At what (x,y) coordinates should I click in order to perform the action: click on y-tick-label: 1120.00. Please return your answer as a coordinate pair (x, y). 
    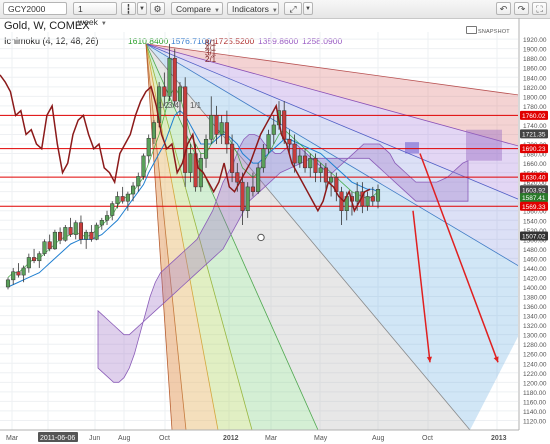
    Looking at the image, I should click on (534, 421).